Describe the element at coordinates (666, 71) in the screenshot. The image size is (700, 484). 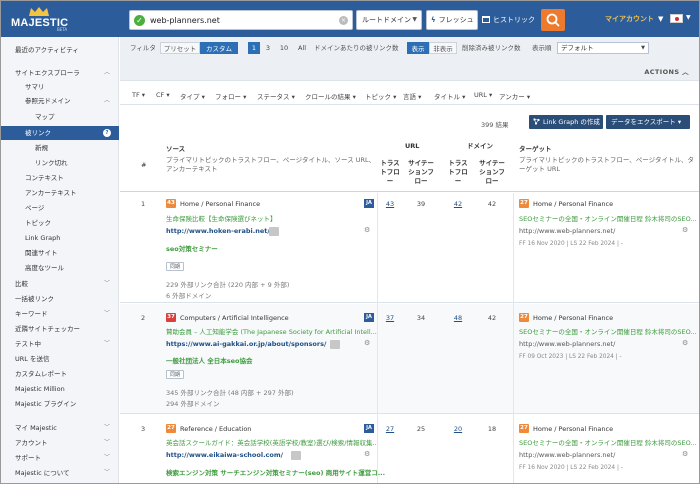
I see `actions-menu: ACTIONS ︿` at that location.